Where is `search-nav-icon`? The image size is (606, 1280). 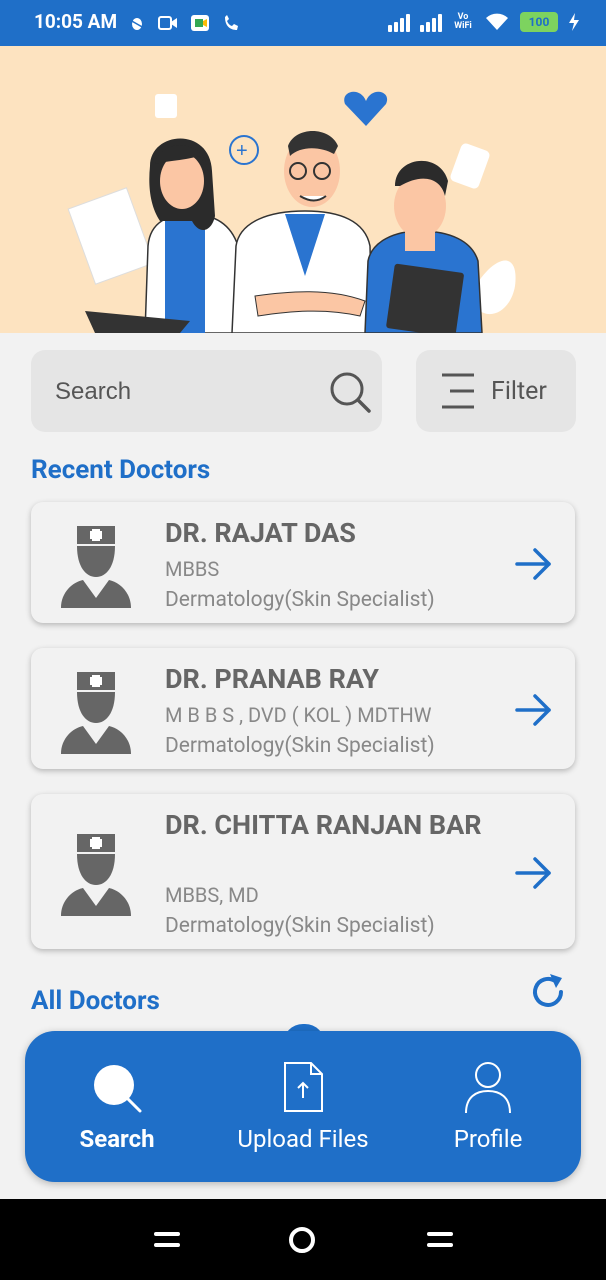
search-nav-icon is located at coordinates (118, 1089).